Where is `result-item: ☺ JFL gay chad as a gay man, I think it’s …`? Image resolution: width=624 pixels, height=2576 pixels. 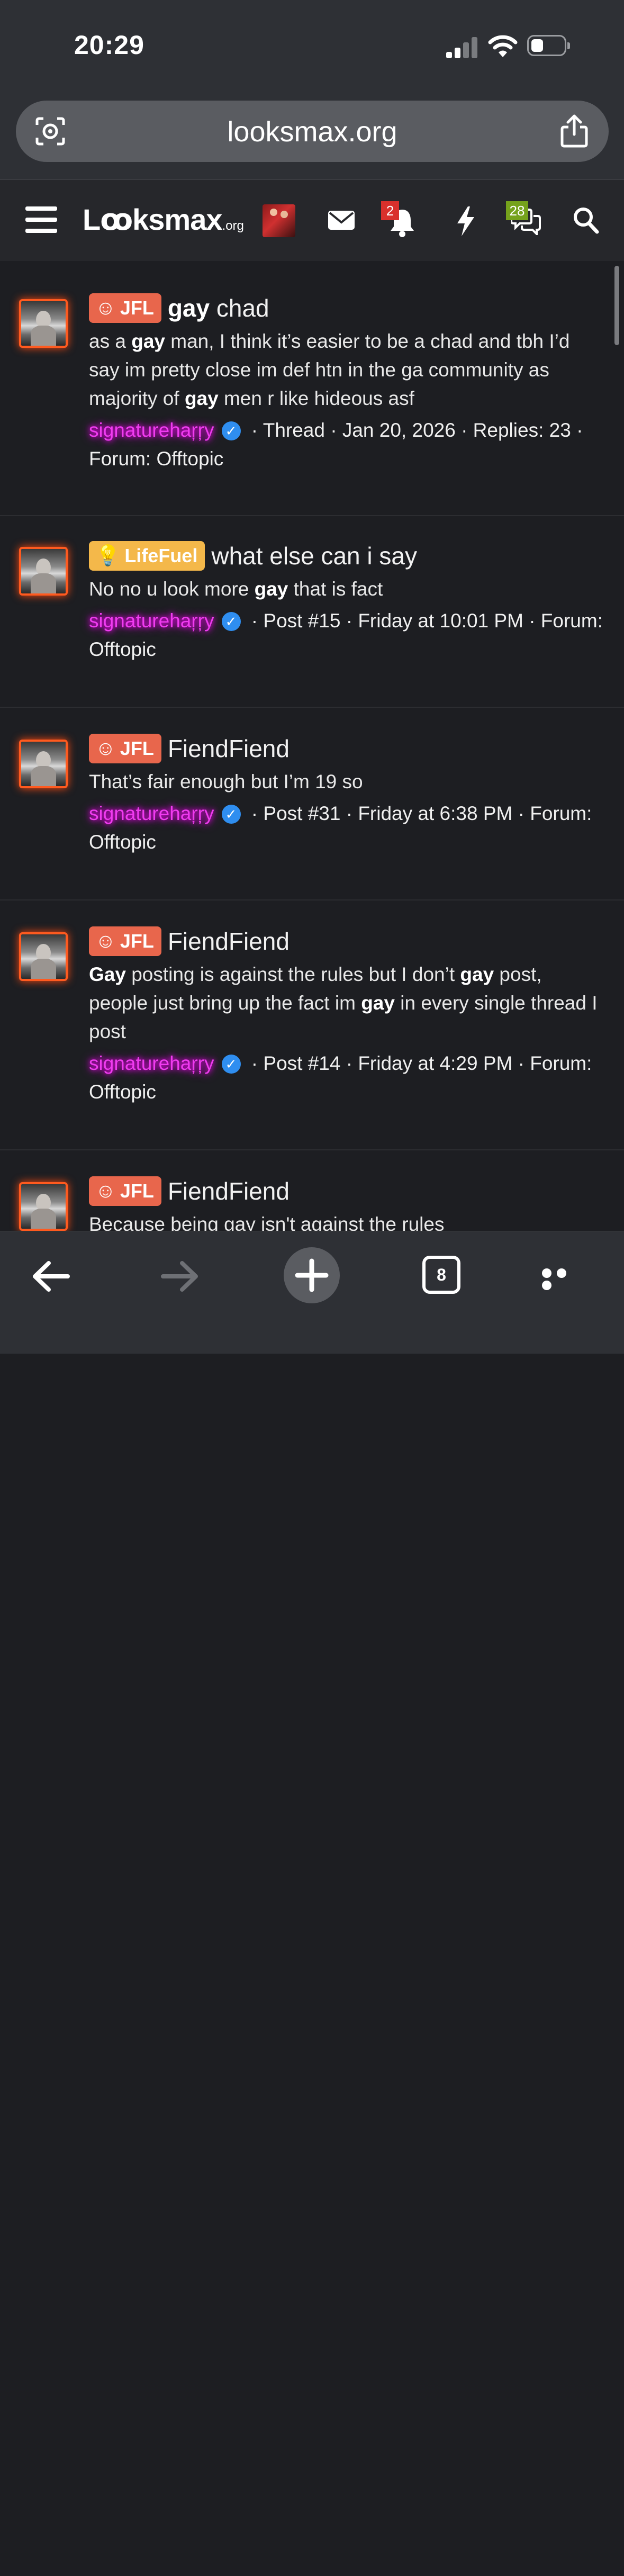 result-item: ☺ JFL gay chad as a gay man, I think it’s … is located at coordinates (312, 389).